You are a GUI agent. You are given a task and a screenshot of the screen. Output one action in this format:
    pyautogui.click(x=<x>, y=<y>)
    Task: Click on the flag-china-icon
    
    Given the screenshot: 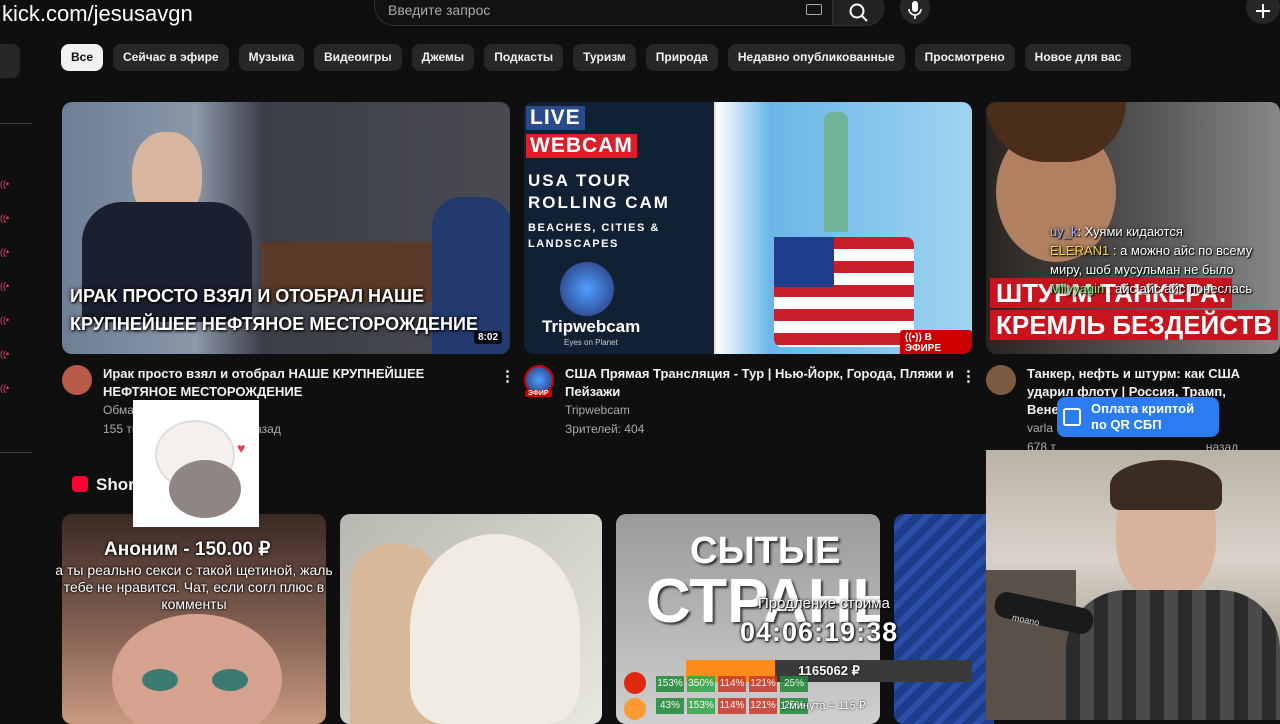 What is the action you would take?
    pyautogui.click(x=635, y=683)
    